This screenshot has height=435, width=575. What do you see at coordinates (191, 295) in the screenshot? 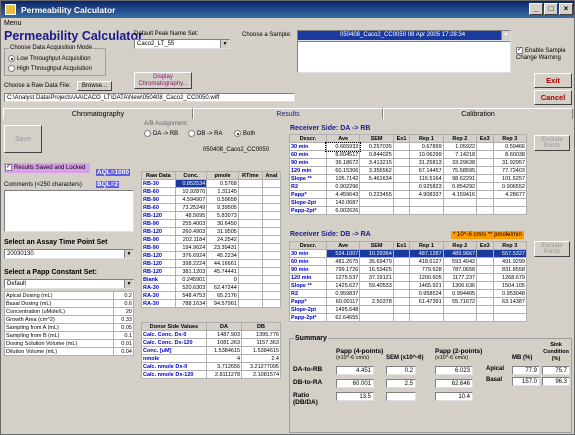
I see `raw-conc-cell: 548.4753` at bounding box center [191, 295].